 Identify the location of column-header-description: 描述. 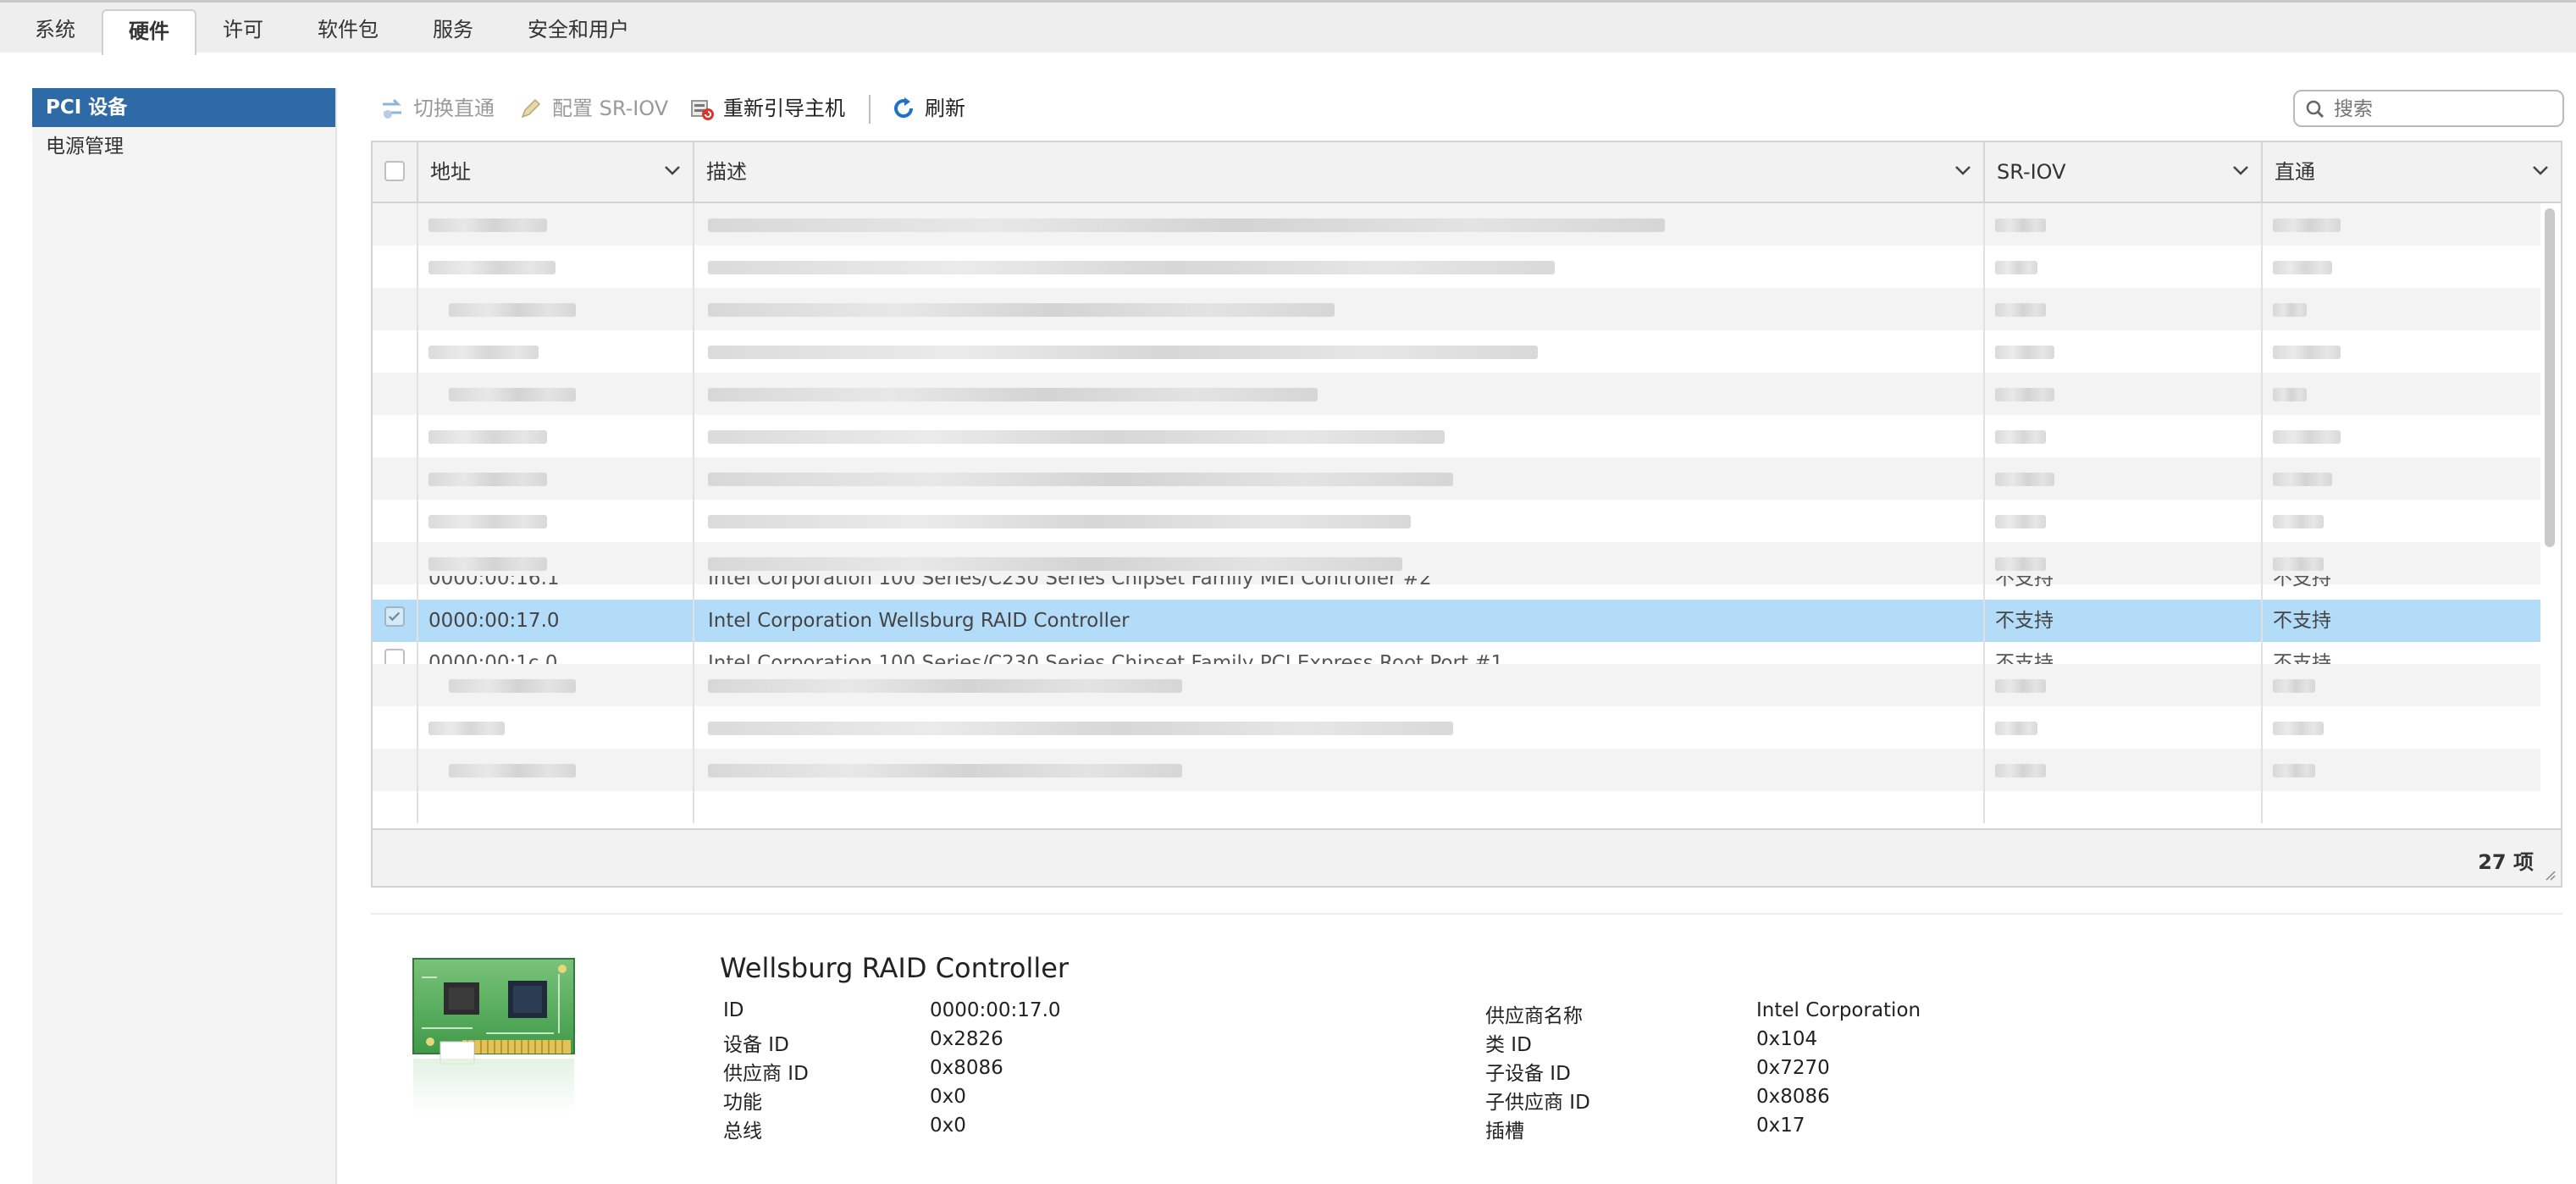
(1339, 172).